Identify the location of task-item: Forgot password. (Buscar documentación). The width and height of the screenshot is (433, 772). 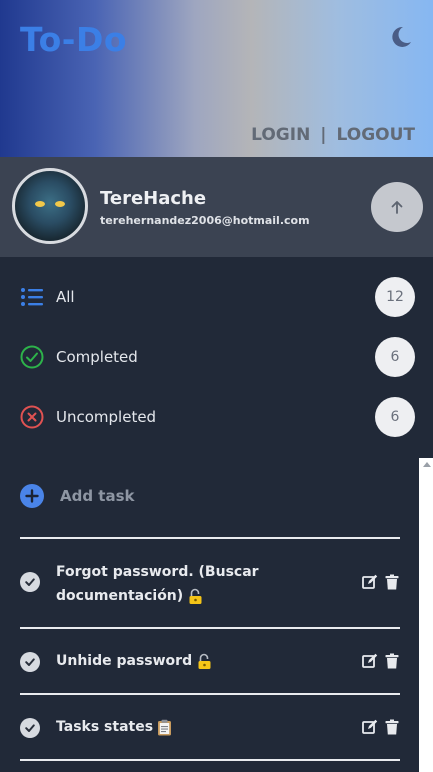
(210, 586).